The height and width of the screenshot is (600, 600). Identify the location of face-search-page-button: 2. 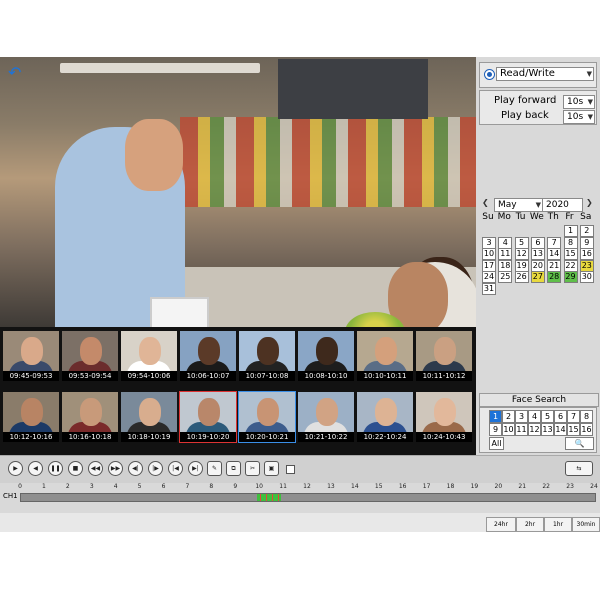
(508, 416).